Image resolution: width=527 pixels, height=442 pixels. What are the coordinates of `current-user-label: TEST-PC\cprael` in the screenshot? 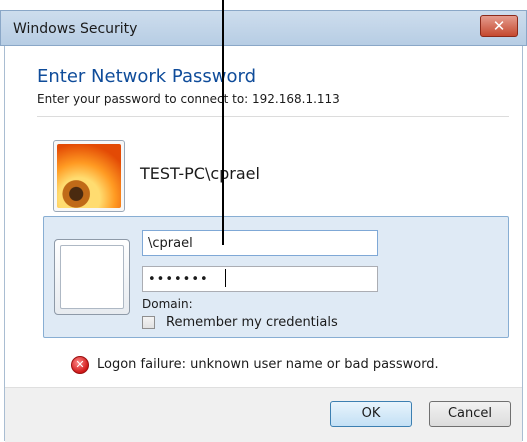 It's located at (200, 173).